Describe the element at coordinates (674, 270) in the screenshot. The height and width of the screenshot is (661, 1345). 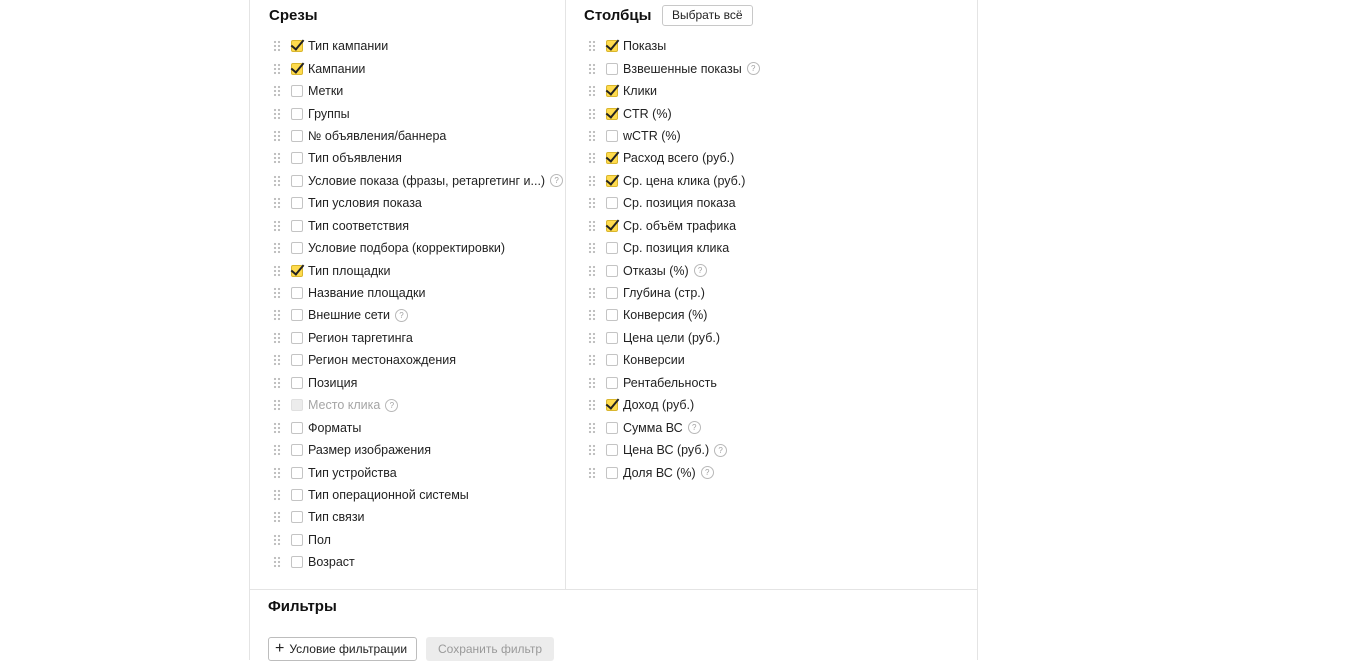
I see `list-item: Отказы (%)?` at that location.